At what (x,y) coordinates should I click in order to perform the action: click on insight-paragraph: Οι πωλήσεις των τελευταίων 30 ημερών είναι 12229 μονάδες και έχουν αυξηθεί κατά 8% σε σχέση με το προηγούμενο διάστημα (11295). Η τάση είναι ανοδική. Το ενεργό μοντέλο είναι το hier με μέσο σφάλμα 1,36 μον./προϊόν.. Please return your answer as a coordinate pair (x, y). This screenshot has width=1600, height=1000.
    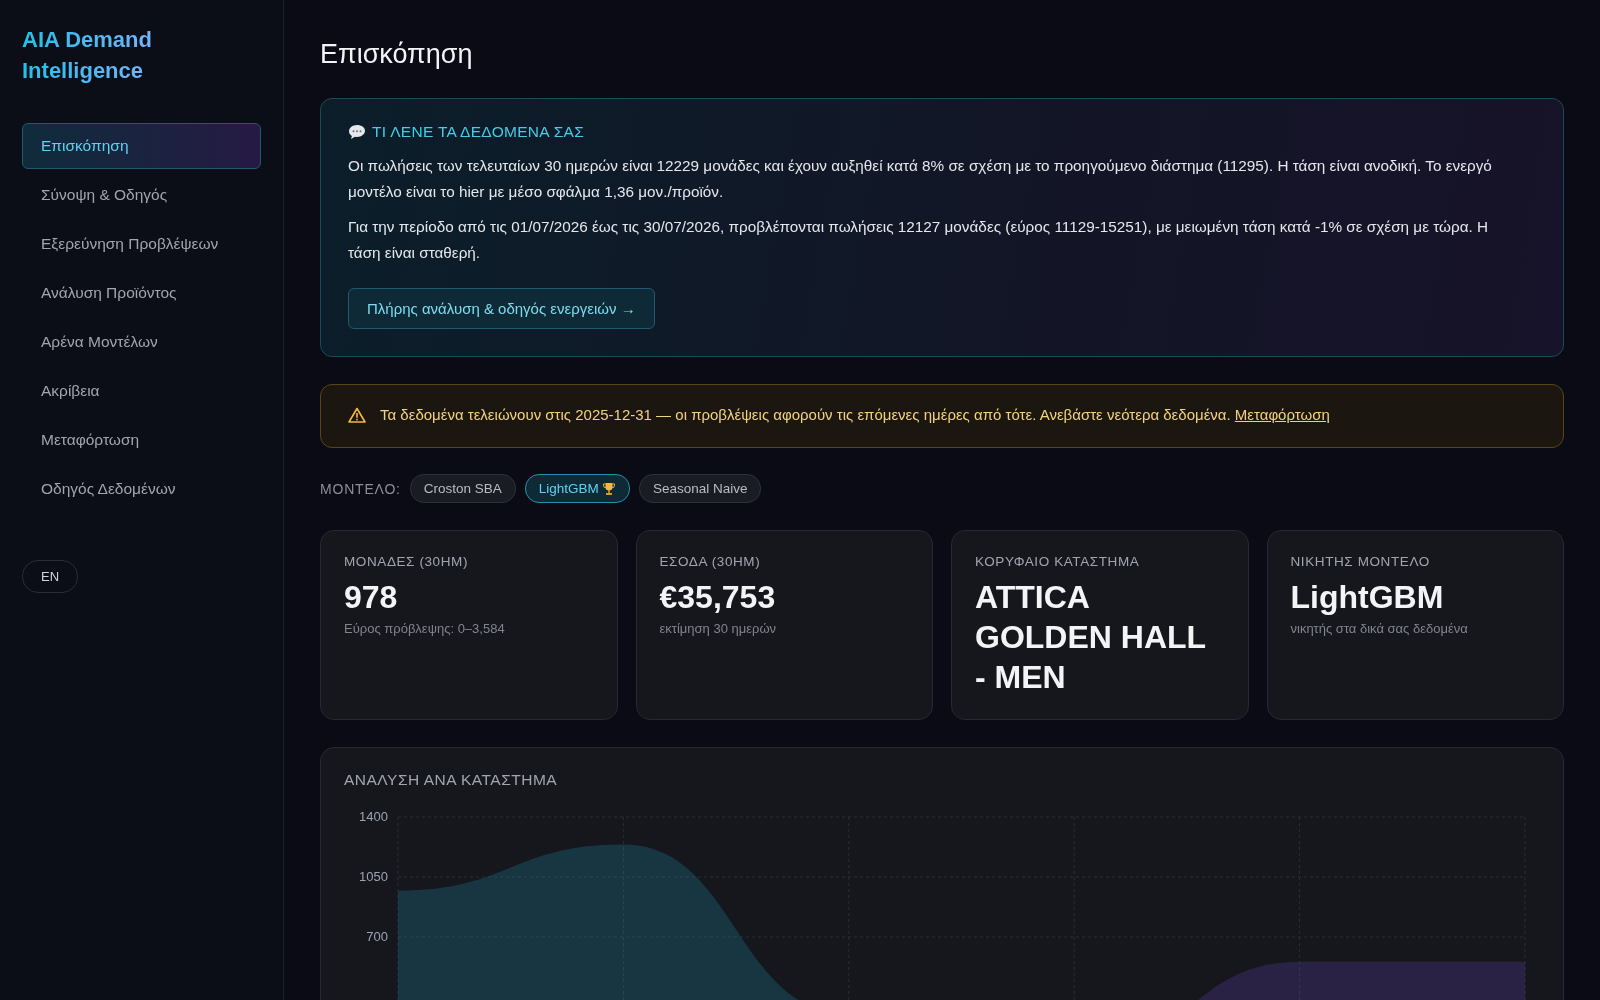
    Looking at the image, I should click on (920, 179).